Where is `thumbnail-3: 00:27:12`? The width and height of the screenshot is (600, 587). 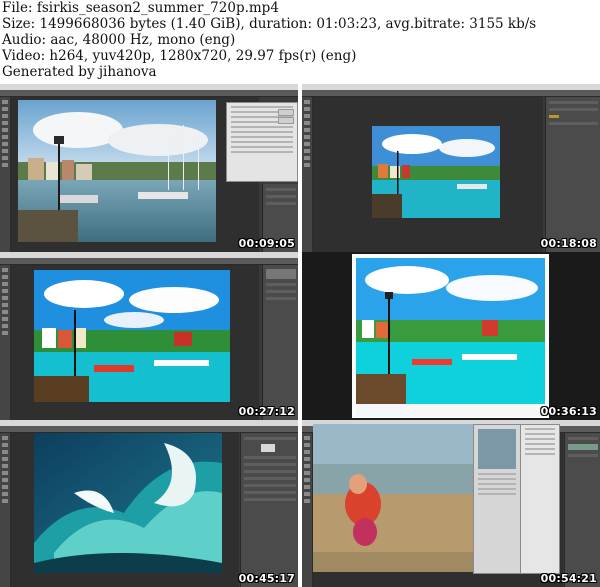
thumbnail-3: 00:27:12 is located at coordinates (149, 336).